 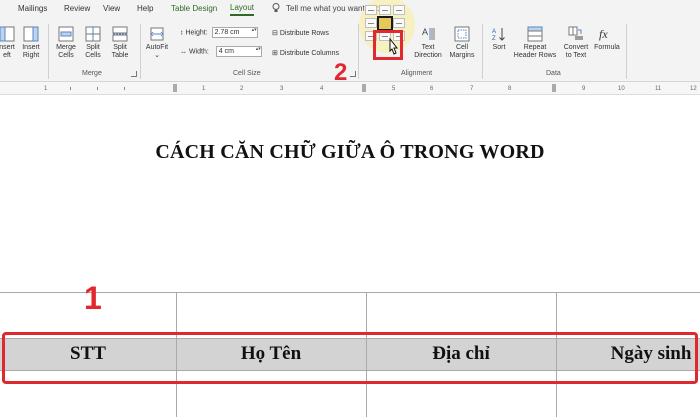 What do you see at coordinates (621, 89) in the screenshot?
I see `ruler-mark: 10` at bounding box center [621, 89].